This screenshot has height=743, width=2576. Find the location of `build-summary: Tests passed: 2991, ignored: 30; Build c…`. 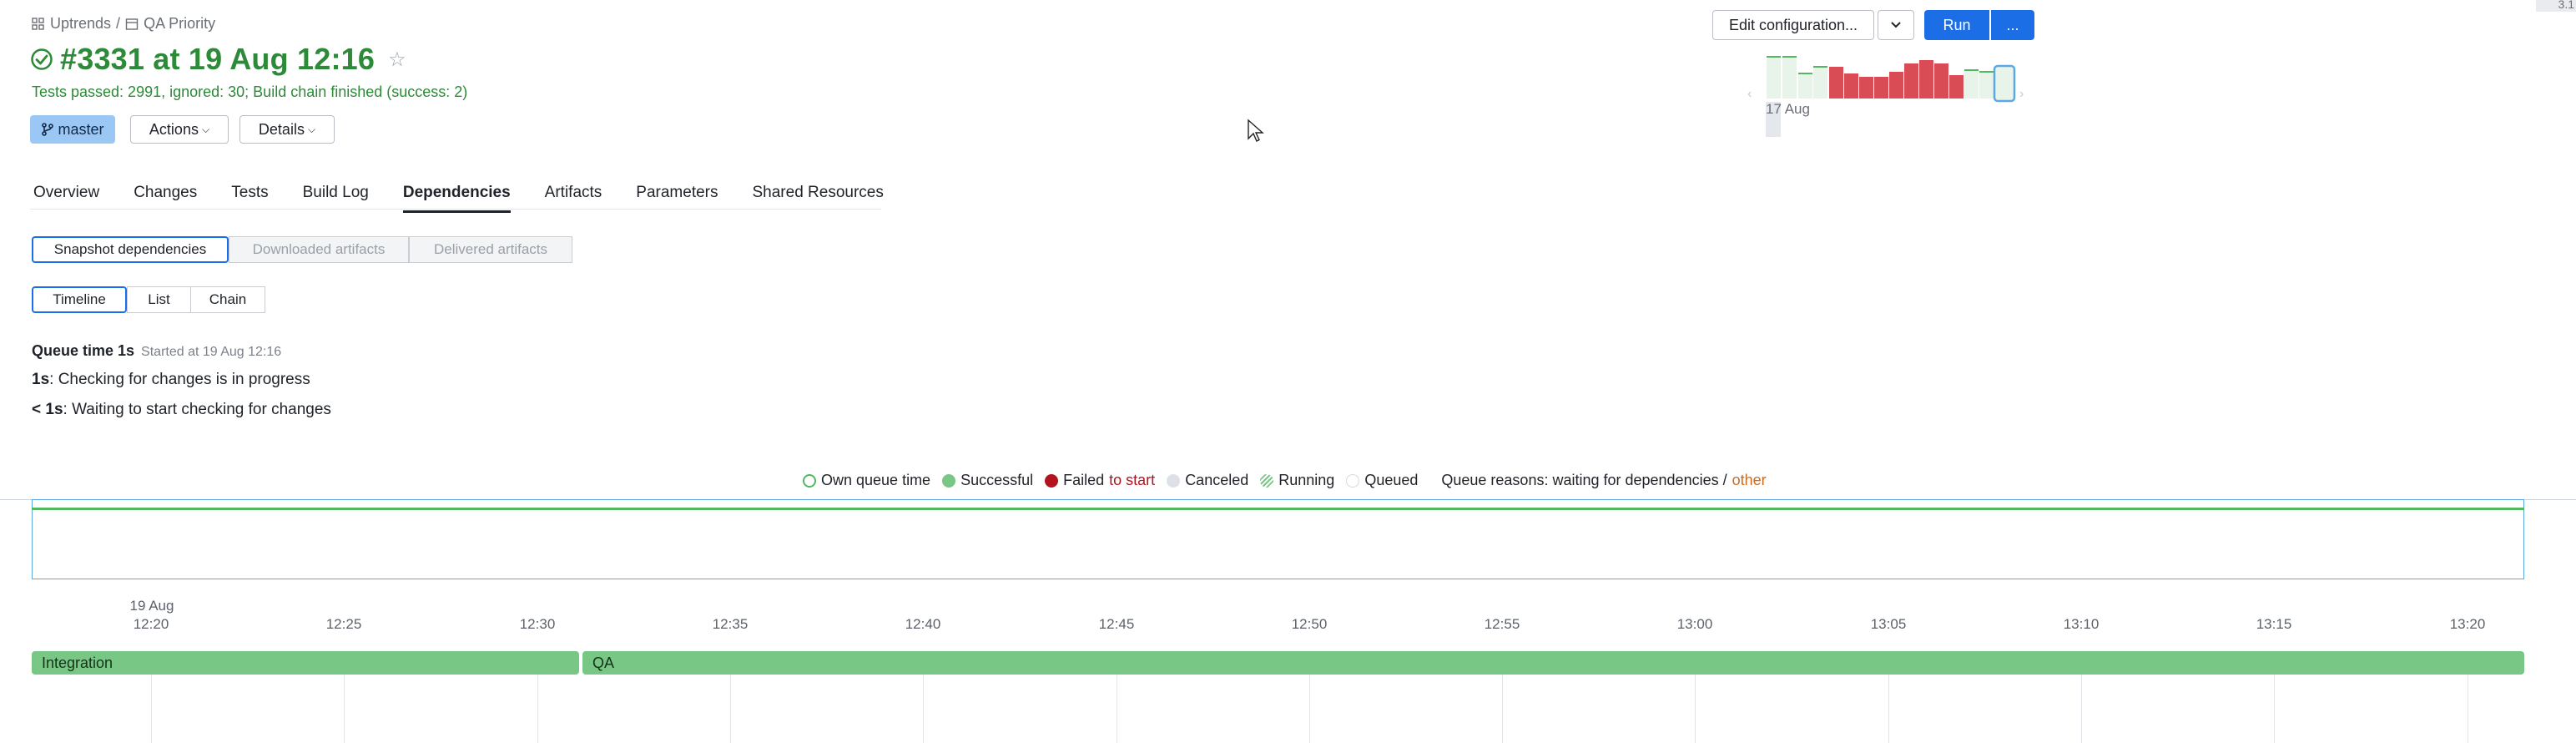

build-summary: Tests passed: 2991, ignored: 30; Build c… is located at coordinates (250, 91).